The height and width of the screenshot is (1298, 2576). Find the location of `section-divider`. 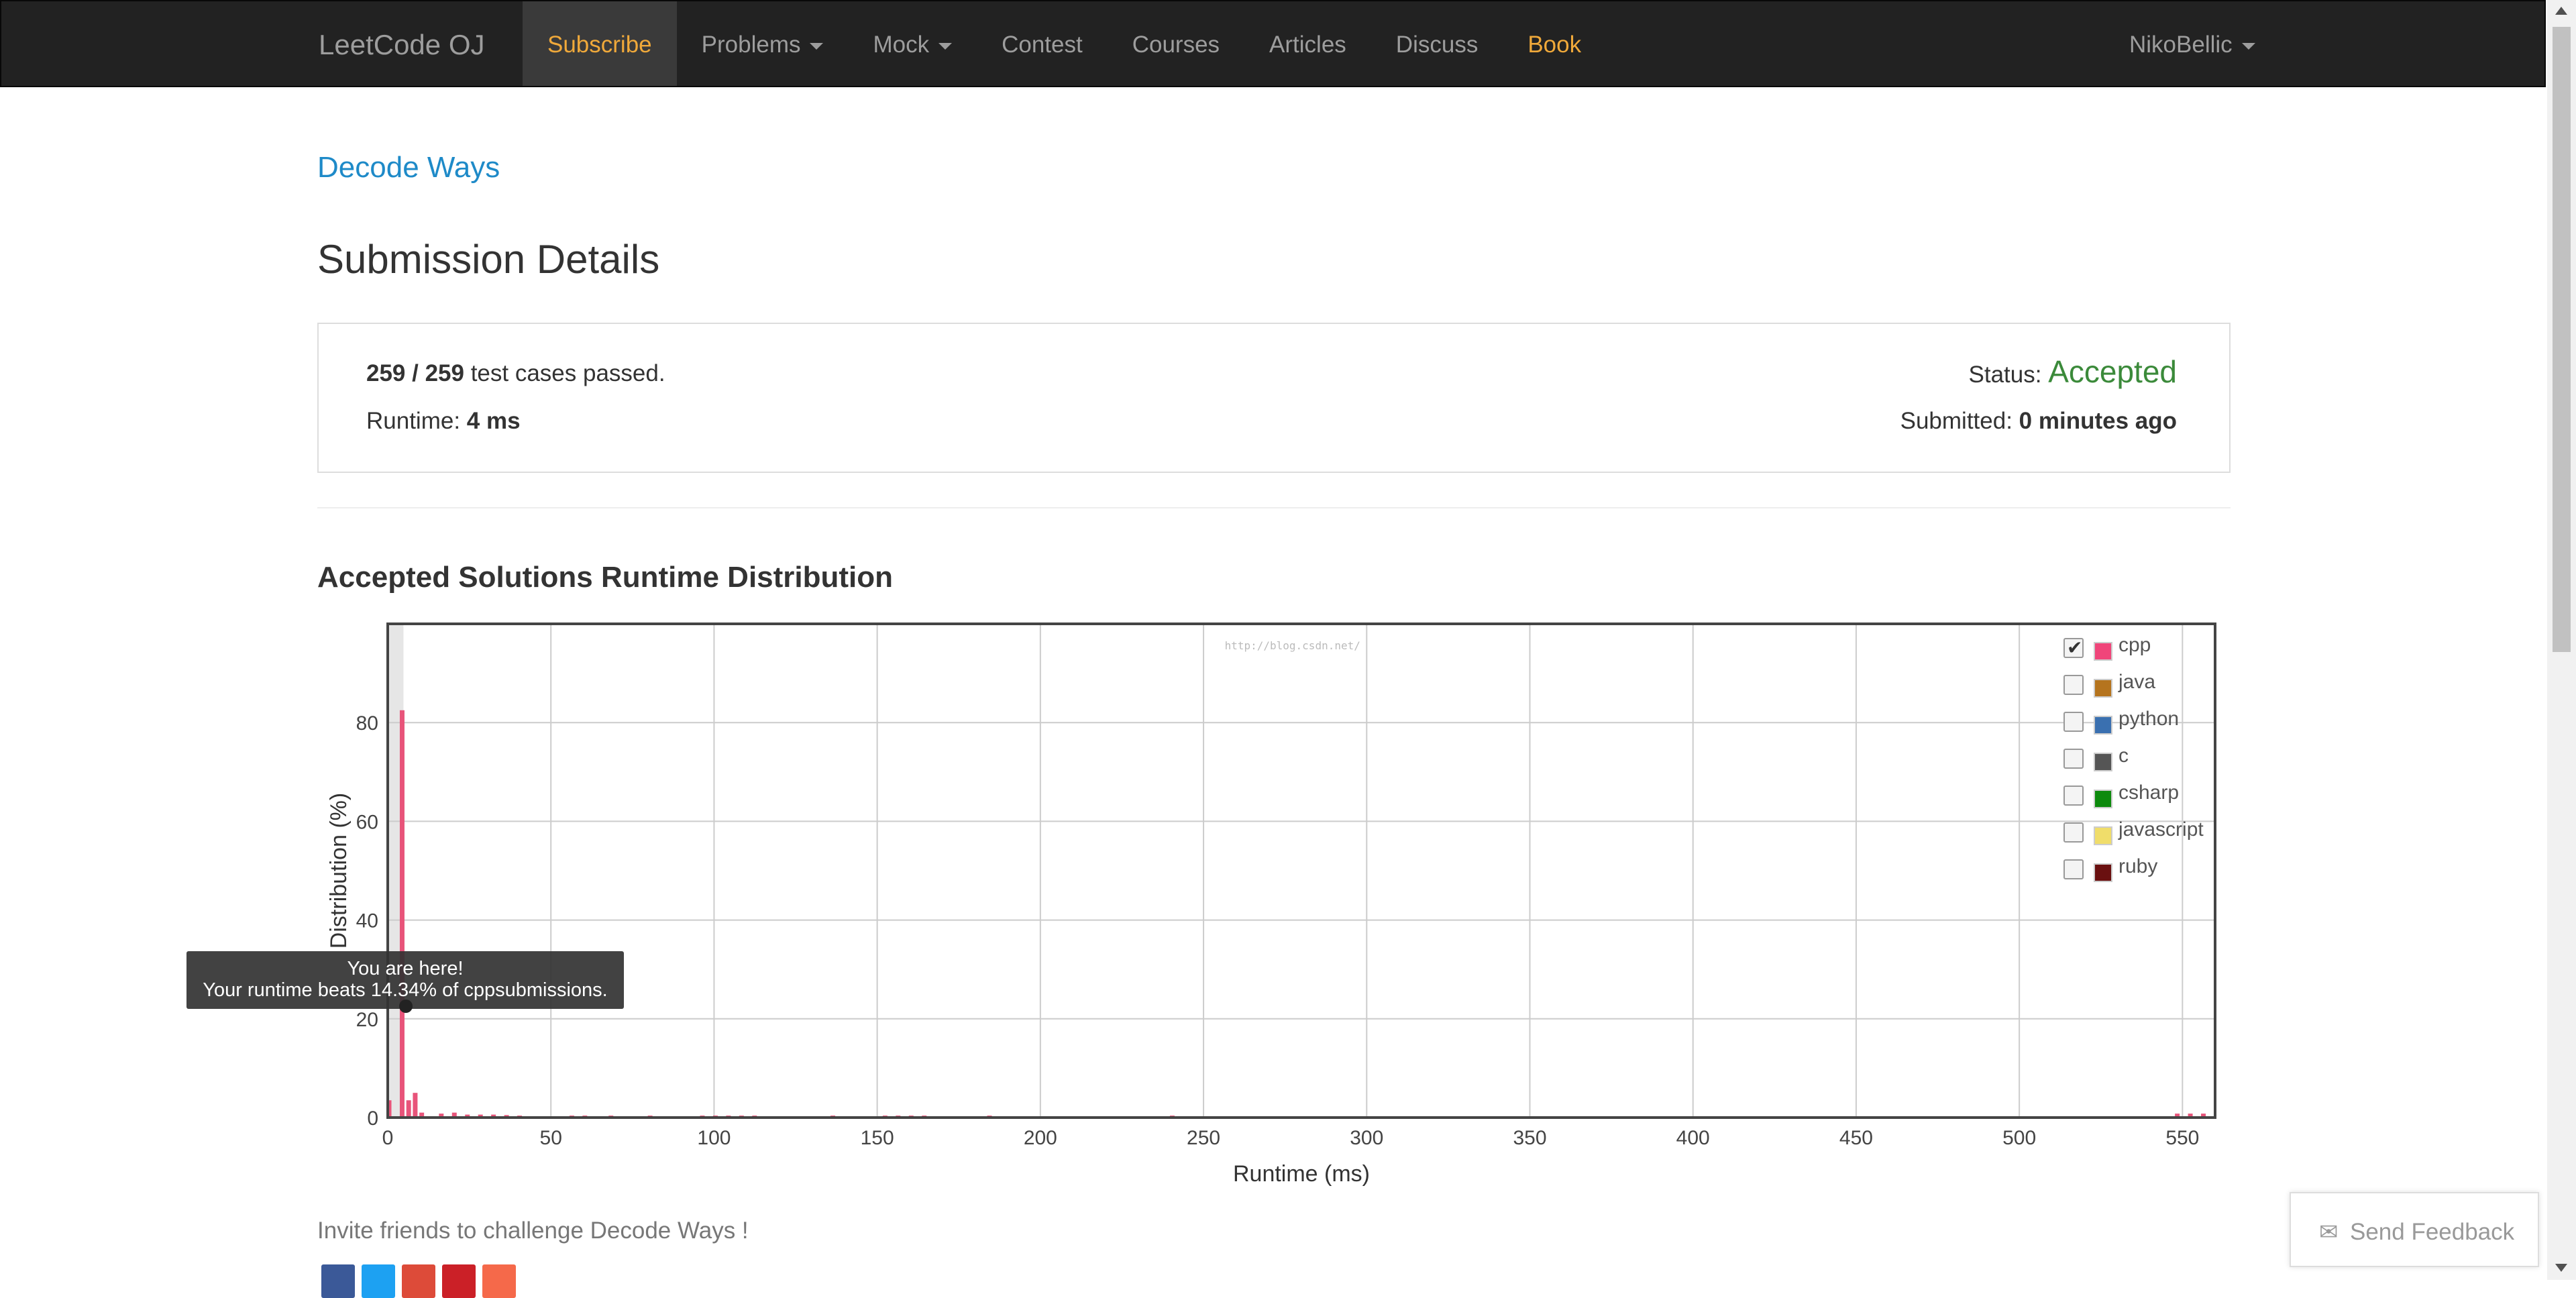

section-divider is located at coordinates (1274, 507).